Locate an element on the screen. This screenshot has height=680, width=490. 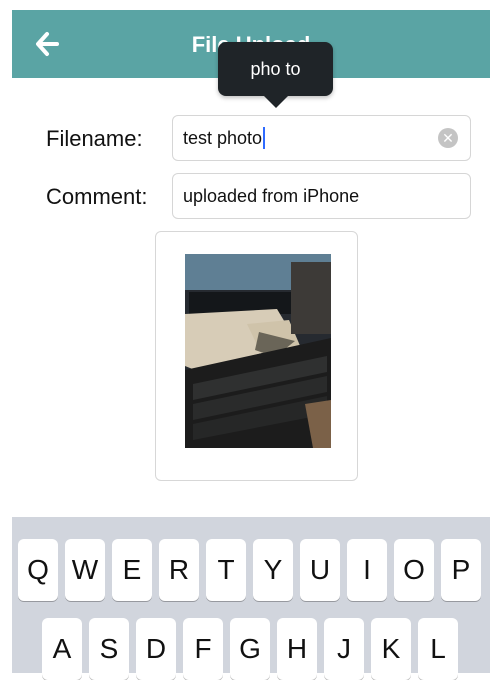
key-y: Y is located at coordinates (273, 570).